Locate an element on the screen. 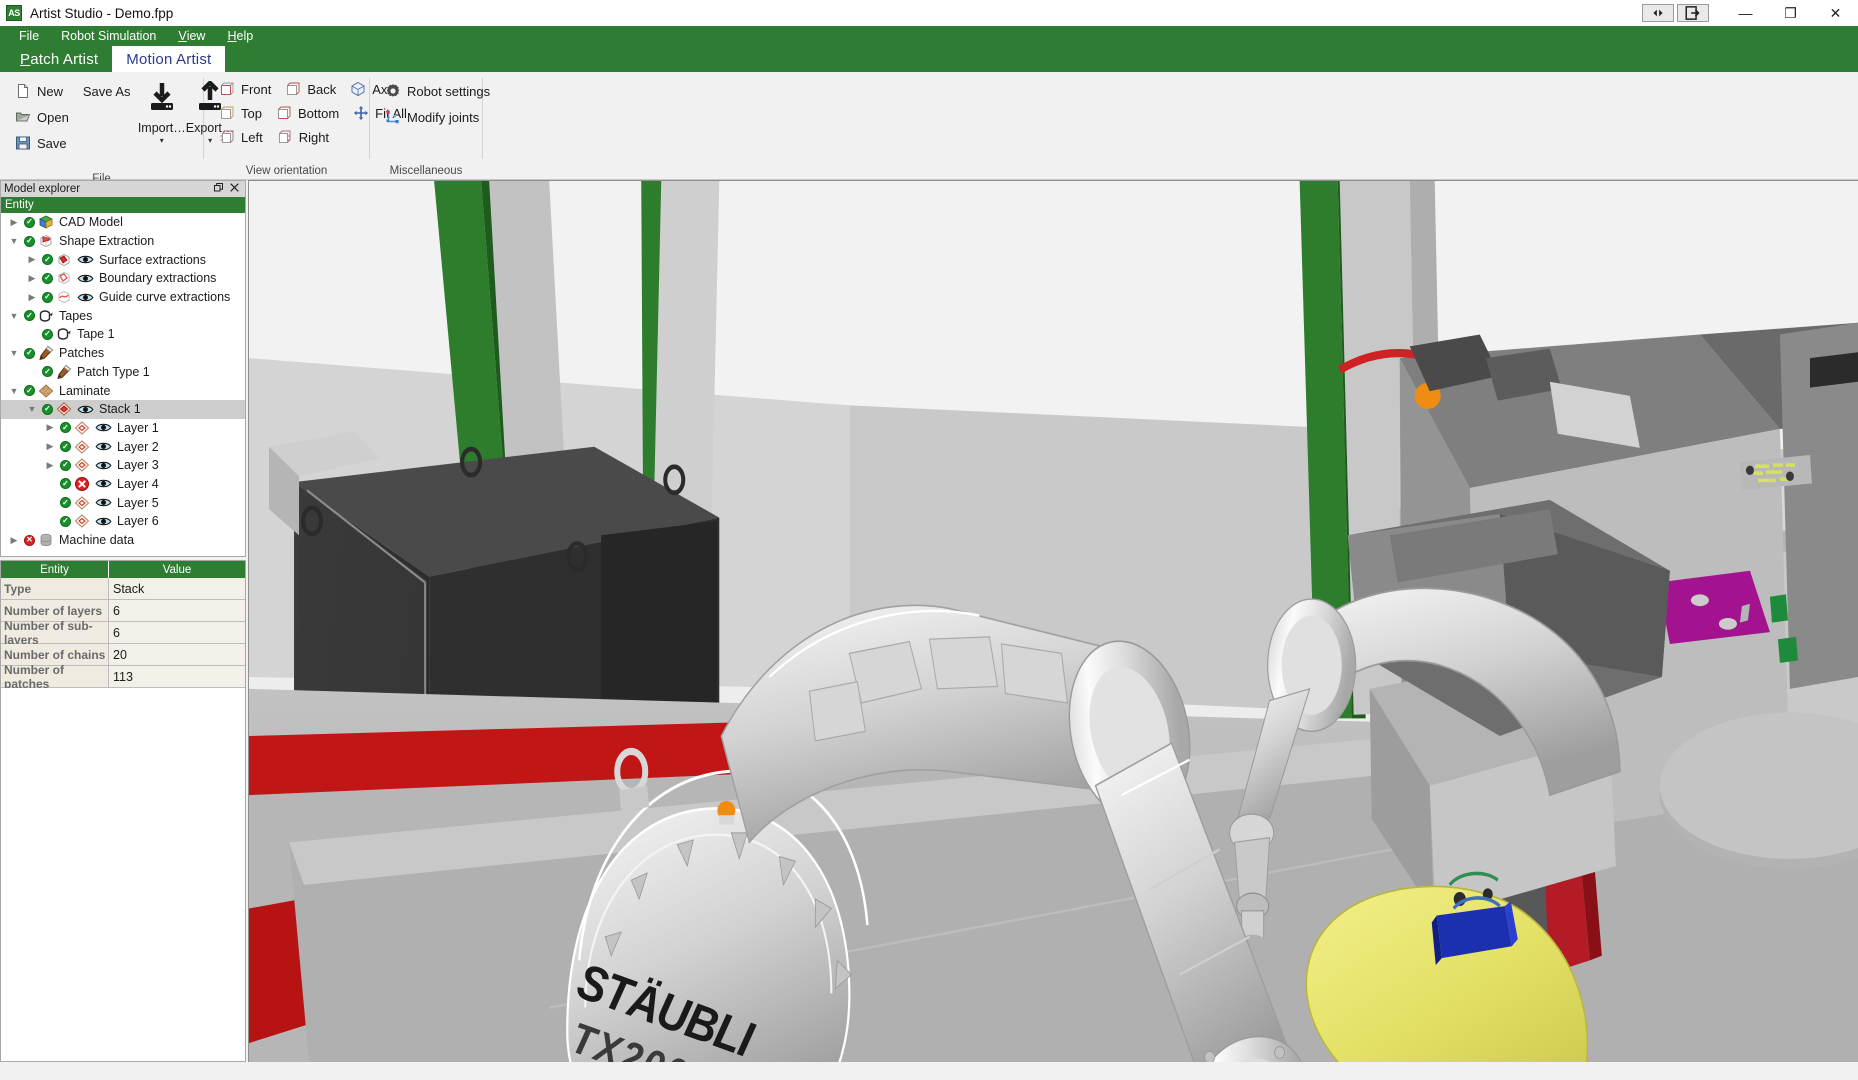  menu-item-file: File is located at coordinates (29, 36).